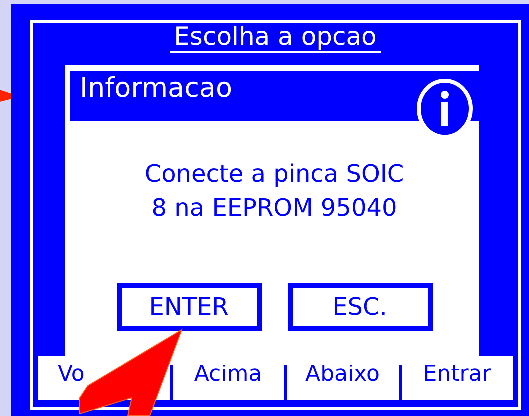  I want to click on dialog-button: ESC., so click(360, 307).